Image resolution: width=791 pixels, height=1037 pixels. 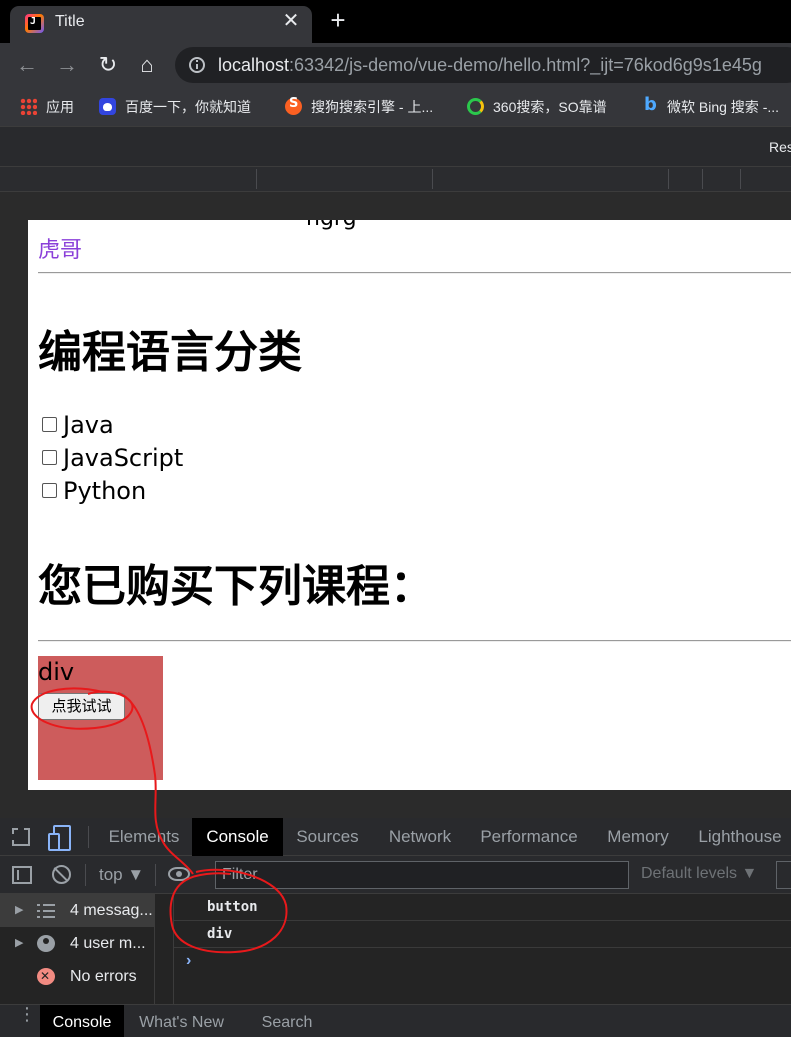 I want to click on console-output: button div ›, so click(x=482, y=949).